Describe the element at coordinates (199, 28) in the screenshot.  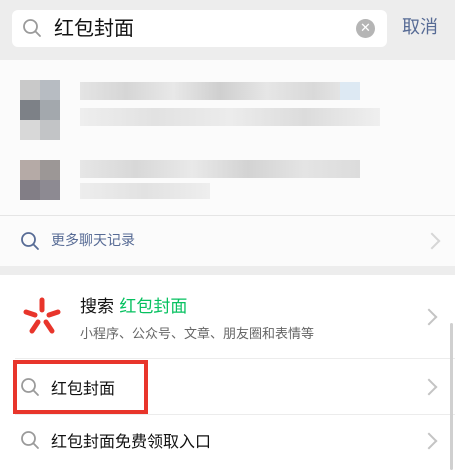
I see `search-input: 红包封面 ✕` at that location.